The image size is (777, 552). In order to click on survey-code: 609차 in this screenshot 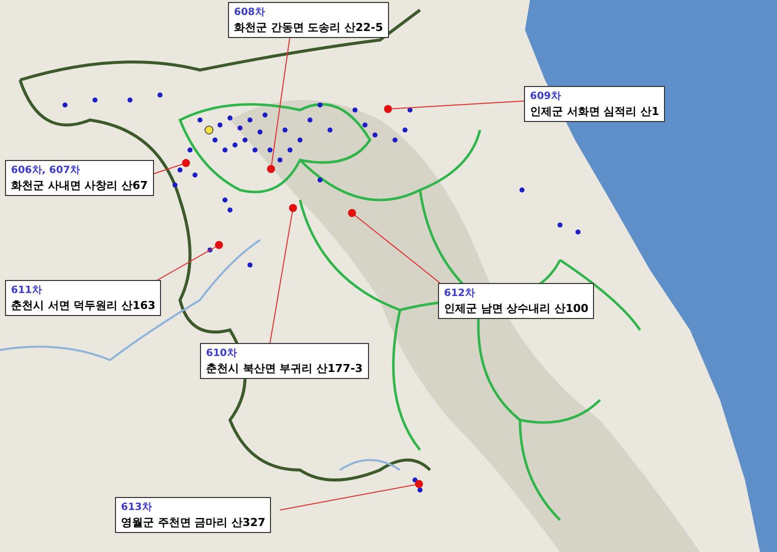, I will do `click(546, 97)`.